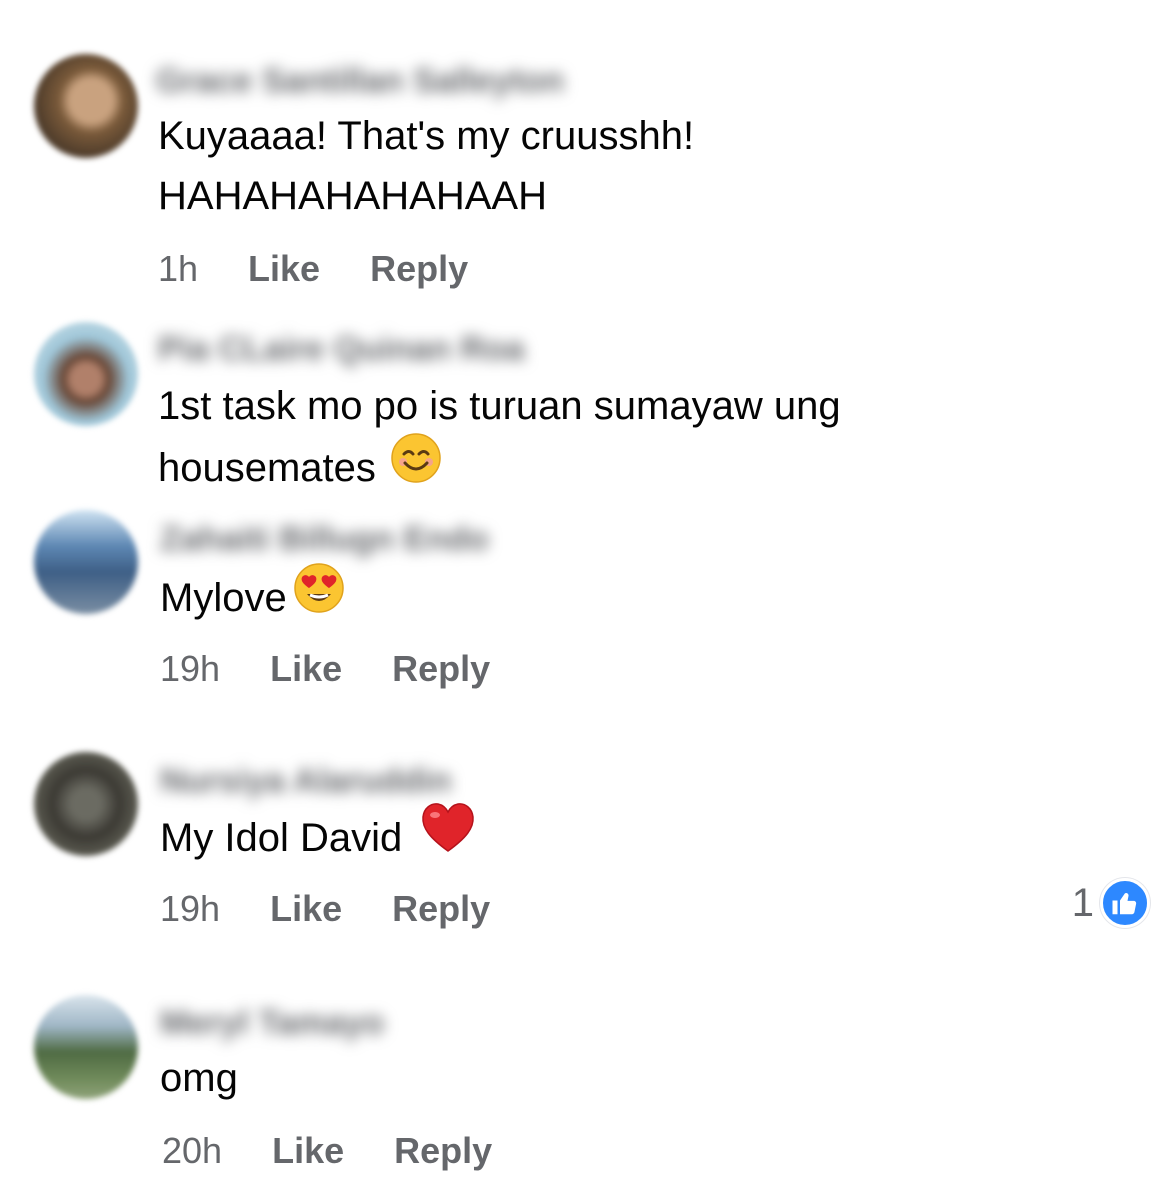  What do you see at coordinates (306, 782) in the screenshot?
I see `comment-author-name: Nursiya Alaruddin` at bounding box center [306, 782].